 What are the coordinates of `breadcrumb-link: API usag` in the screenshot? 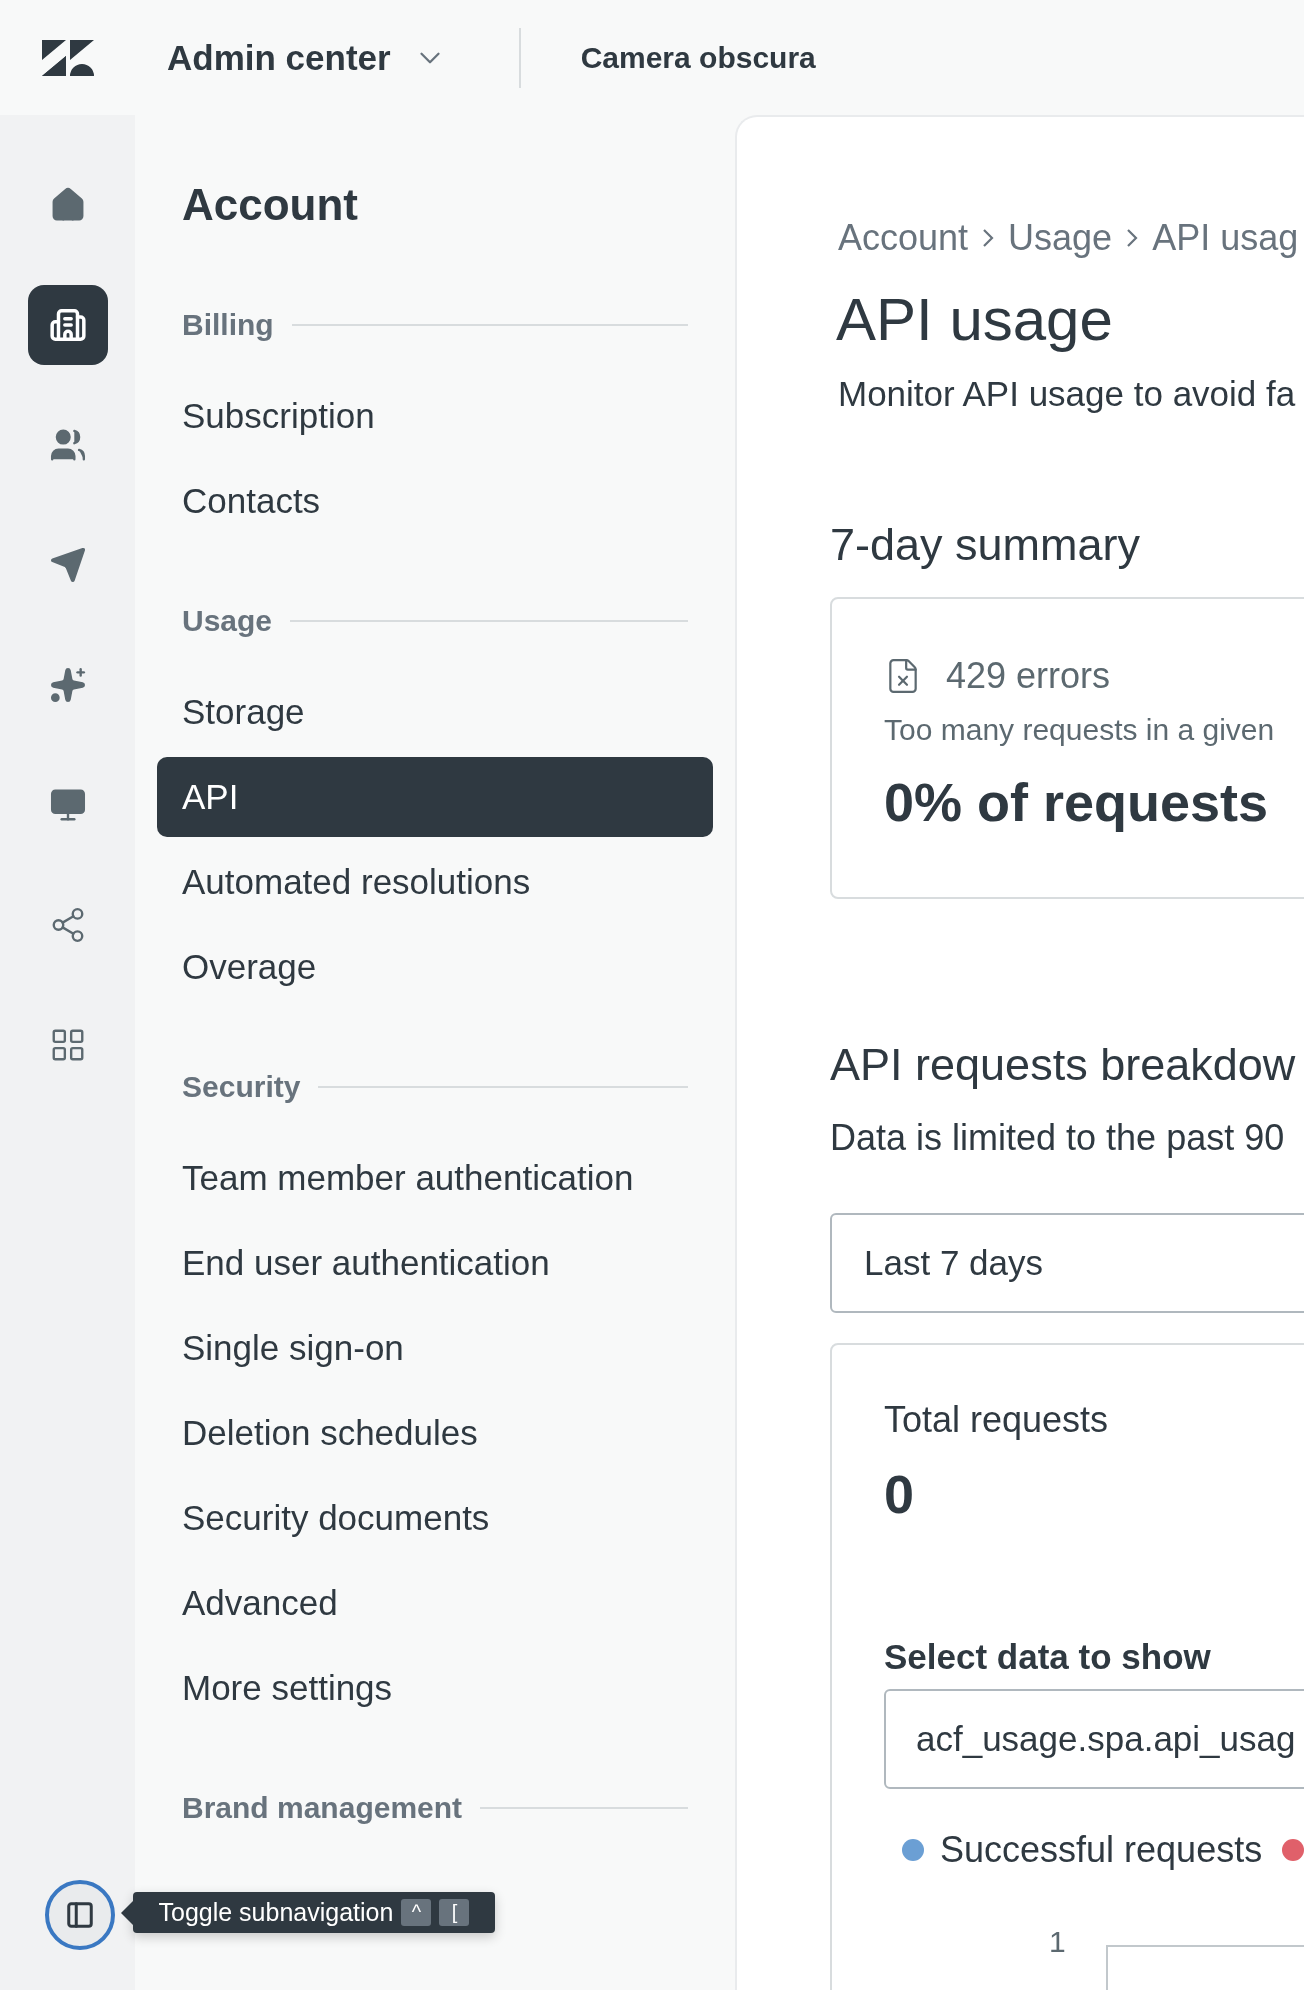 It's located at (1225, 238).